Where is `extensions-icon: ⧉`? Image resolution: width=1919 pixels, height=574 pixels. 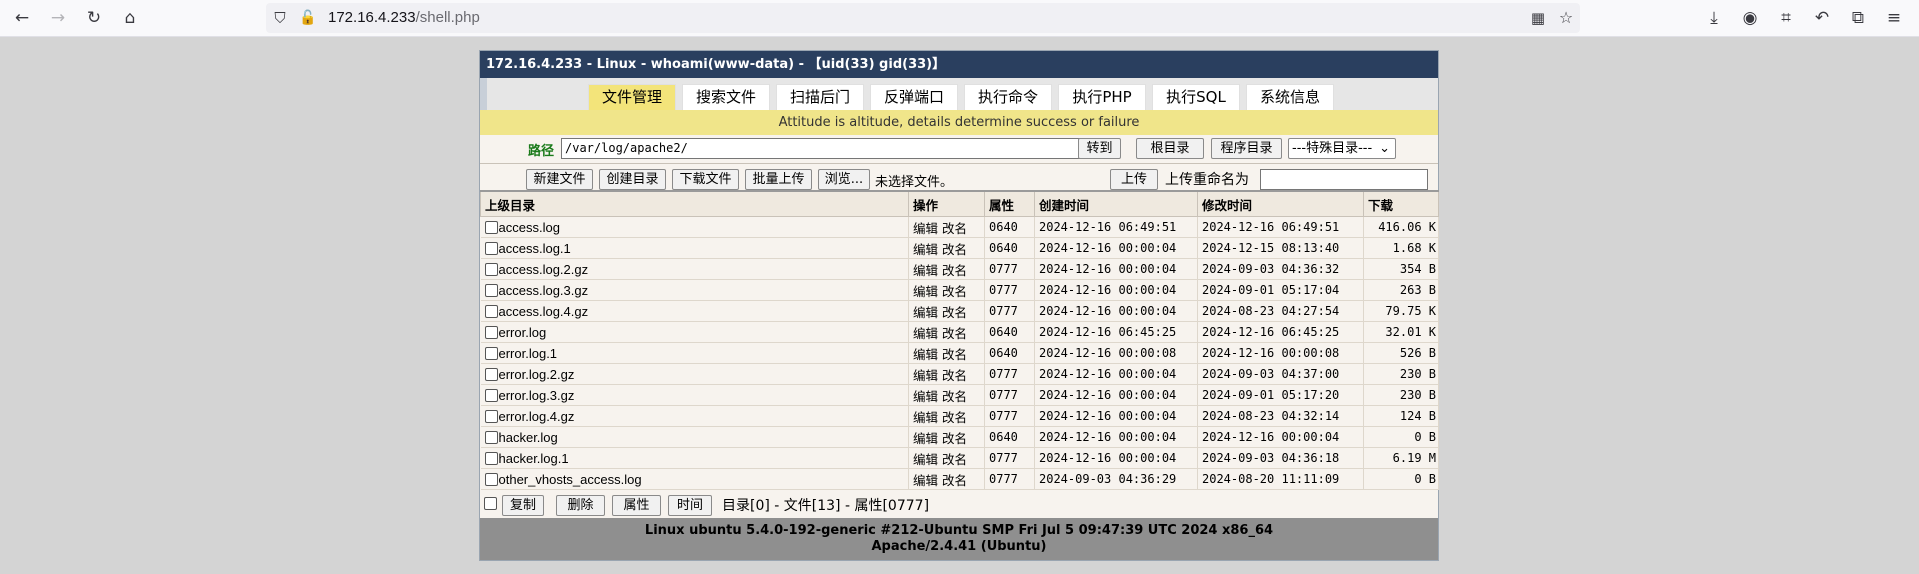
extensions-icon: ⧉ is located at coordinates (1858, 18).